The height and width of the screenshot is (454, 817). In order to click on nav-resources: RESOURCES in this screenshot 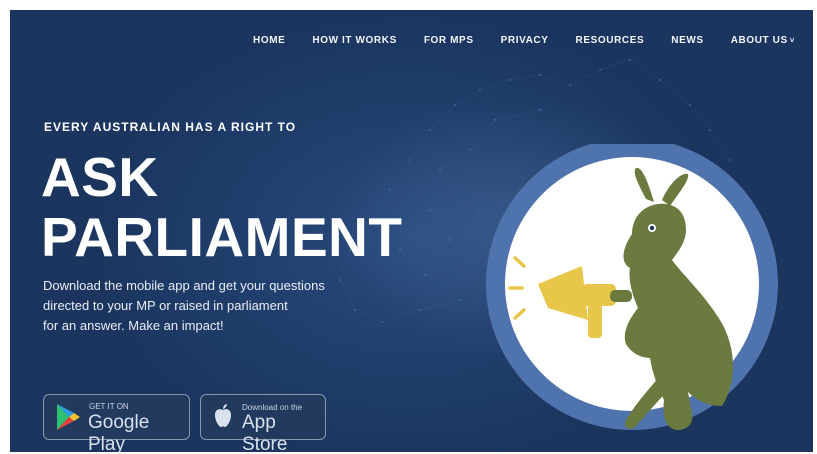, I will do `click(610, 40)`.